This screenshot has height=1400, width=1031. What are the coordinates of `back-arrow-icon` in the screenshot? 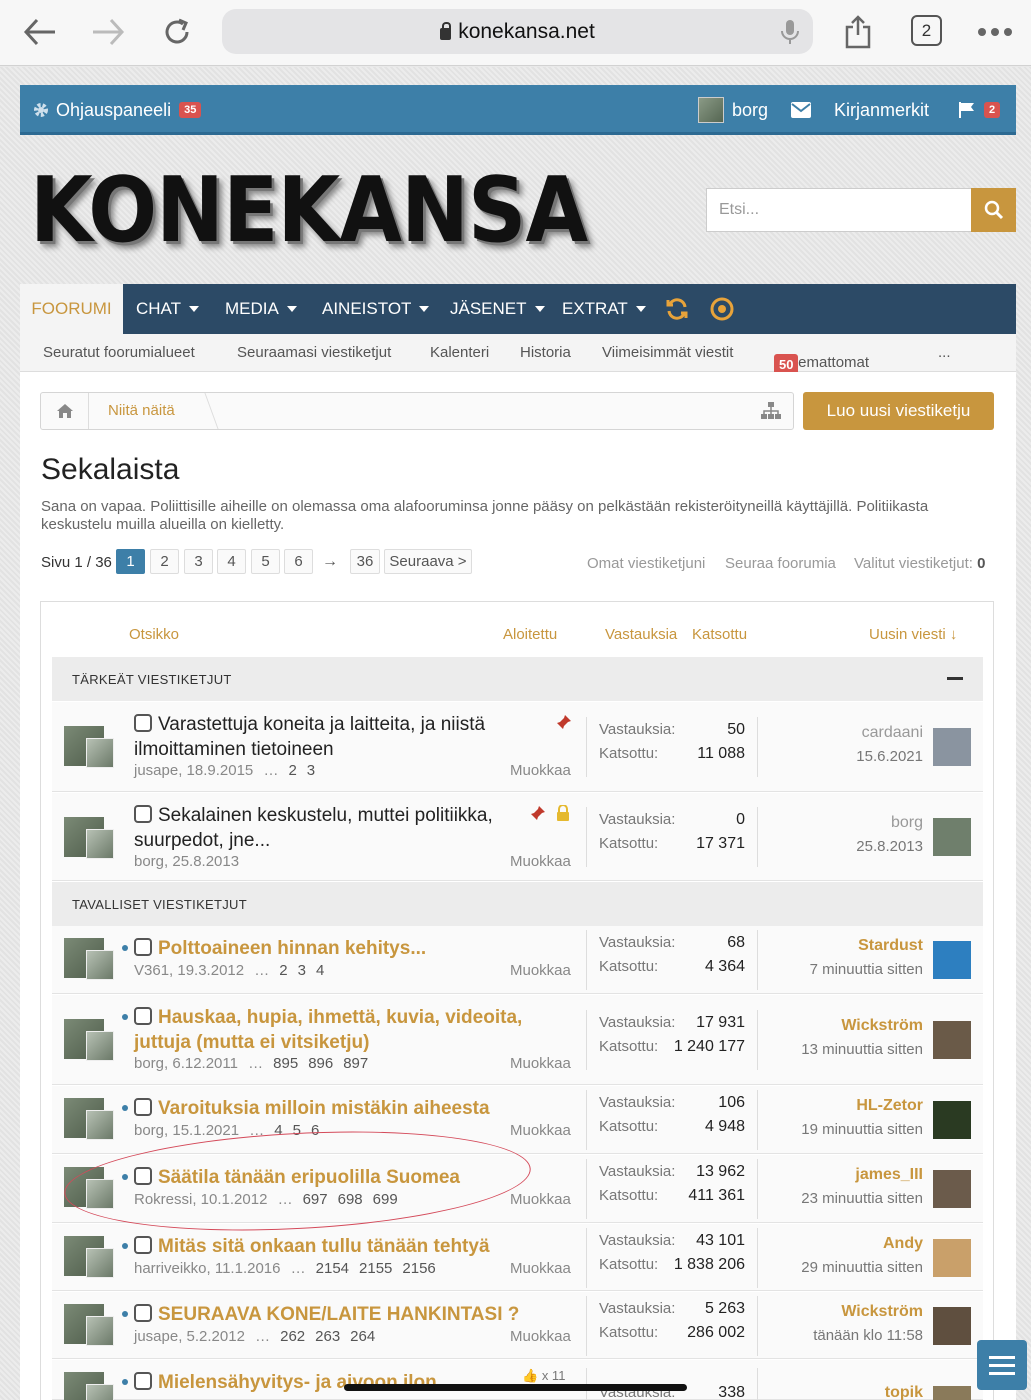 It's located at (40, 32).